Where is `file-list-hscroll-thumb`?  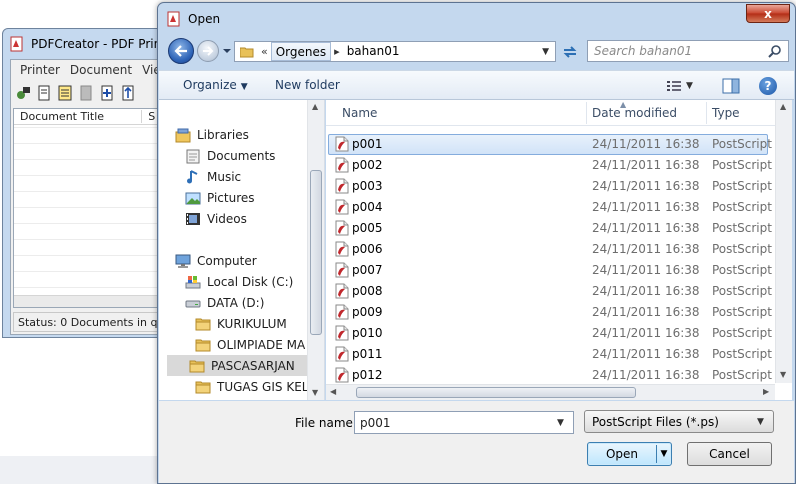 file-list-hscroll-thumb is located at coordinates (496, 392).